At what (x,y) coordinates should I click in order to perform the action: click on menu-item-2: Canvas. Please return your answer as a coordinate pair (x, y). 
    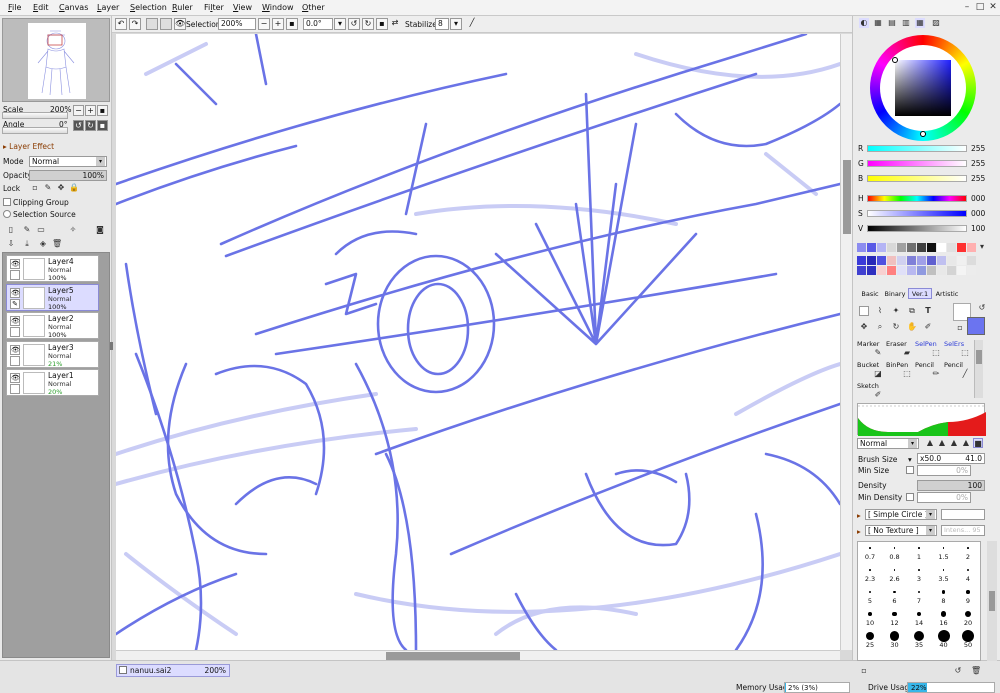
    Looking at the image, I should click on (73, 7).